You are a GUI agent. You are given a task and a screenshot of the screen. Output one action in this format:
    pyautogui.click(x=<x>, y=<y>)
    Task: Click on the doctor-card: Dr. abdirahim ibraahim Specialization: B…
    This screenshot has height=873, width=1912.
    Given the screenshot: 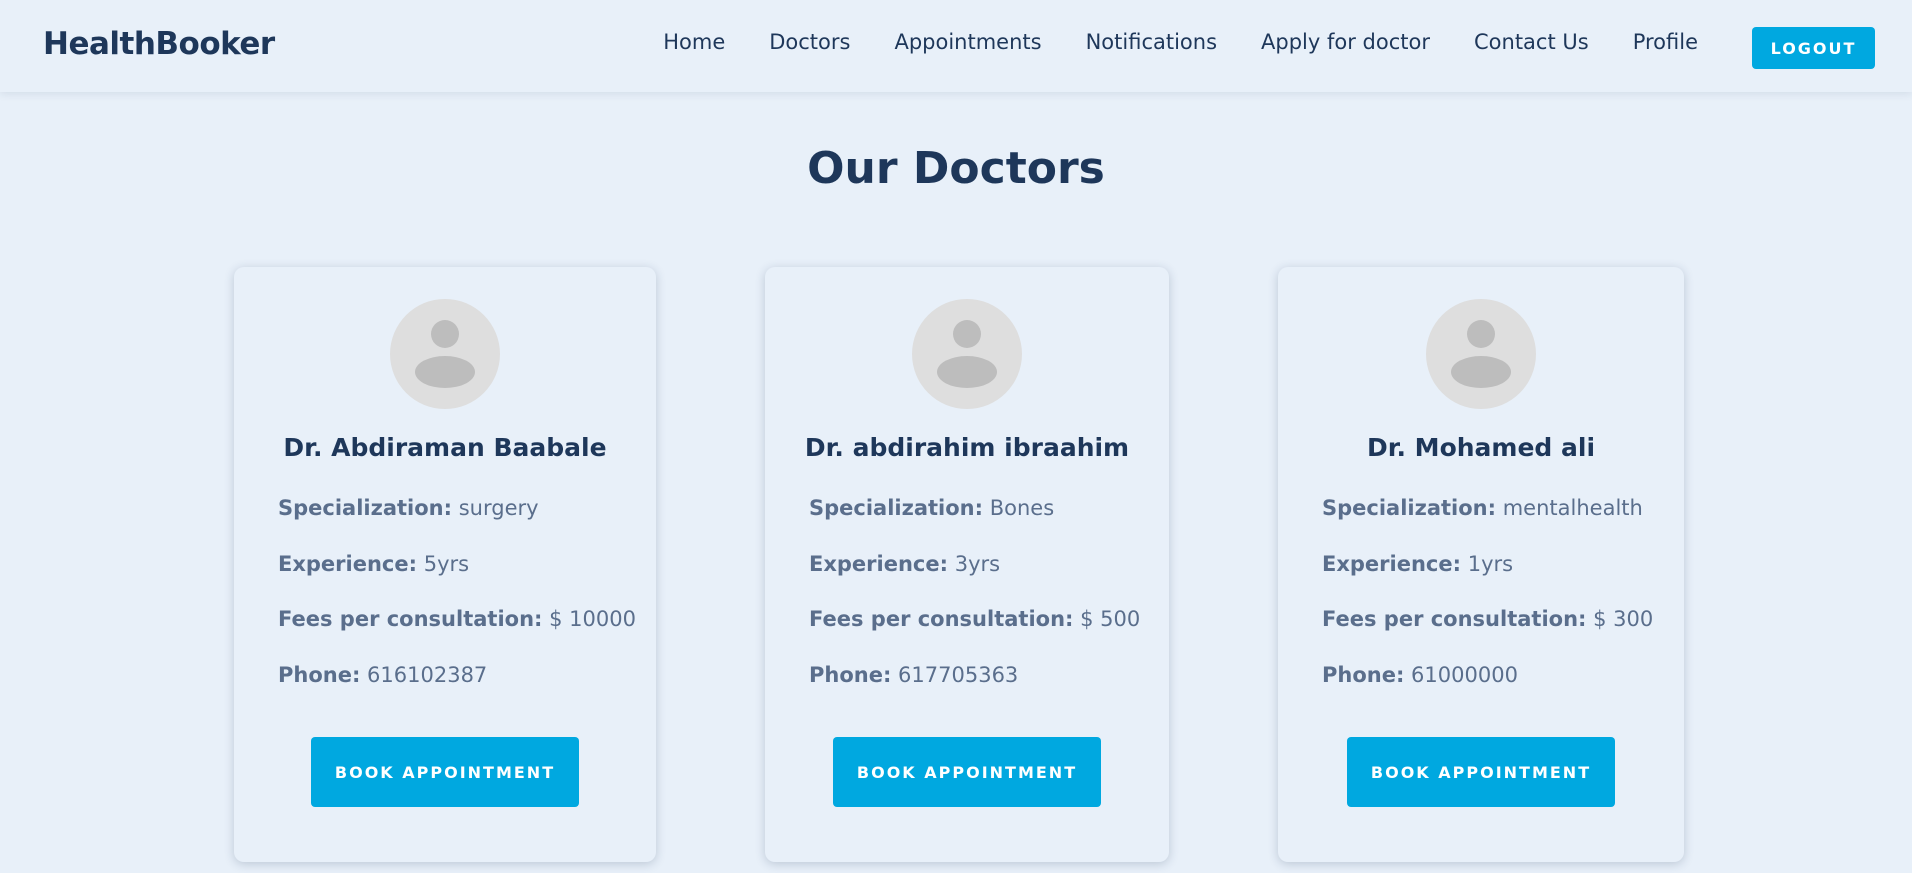 What is the action you would take?
    pyautogui.click(x=967, y=564)
    